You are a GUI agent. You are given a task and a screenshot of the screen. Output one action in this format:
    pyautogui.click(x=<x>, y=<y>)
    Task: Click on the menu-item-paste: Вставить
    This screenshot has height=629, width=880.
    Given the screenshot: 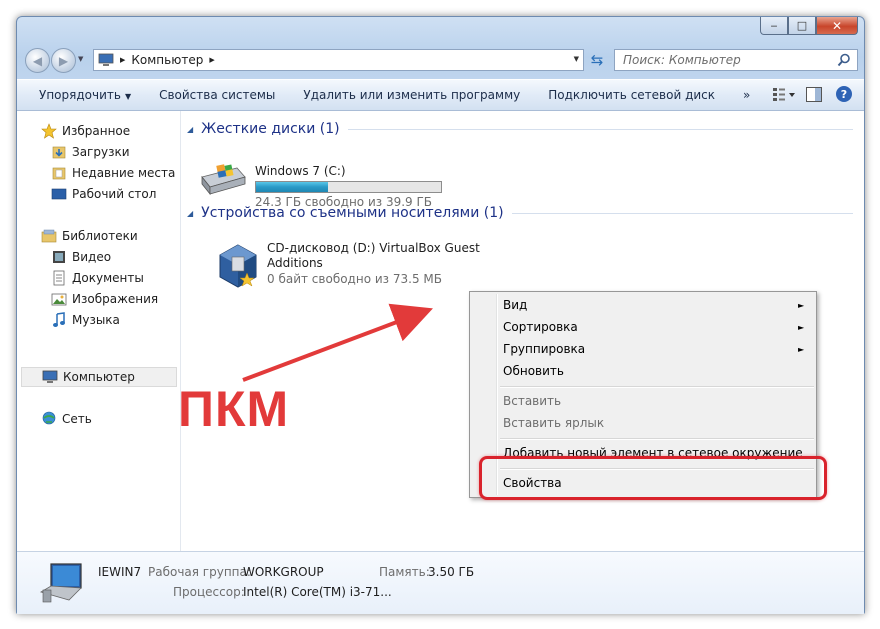 What is the action you would take?
    pyautogui.click(x=532, y=401)
    